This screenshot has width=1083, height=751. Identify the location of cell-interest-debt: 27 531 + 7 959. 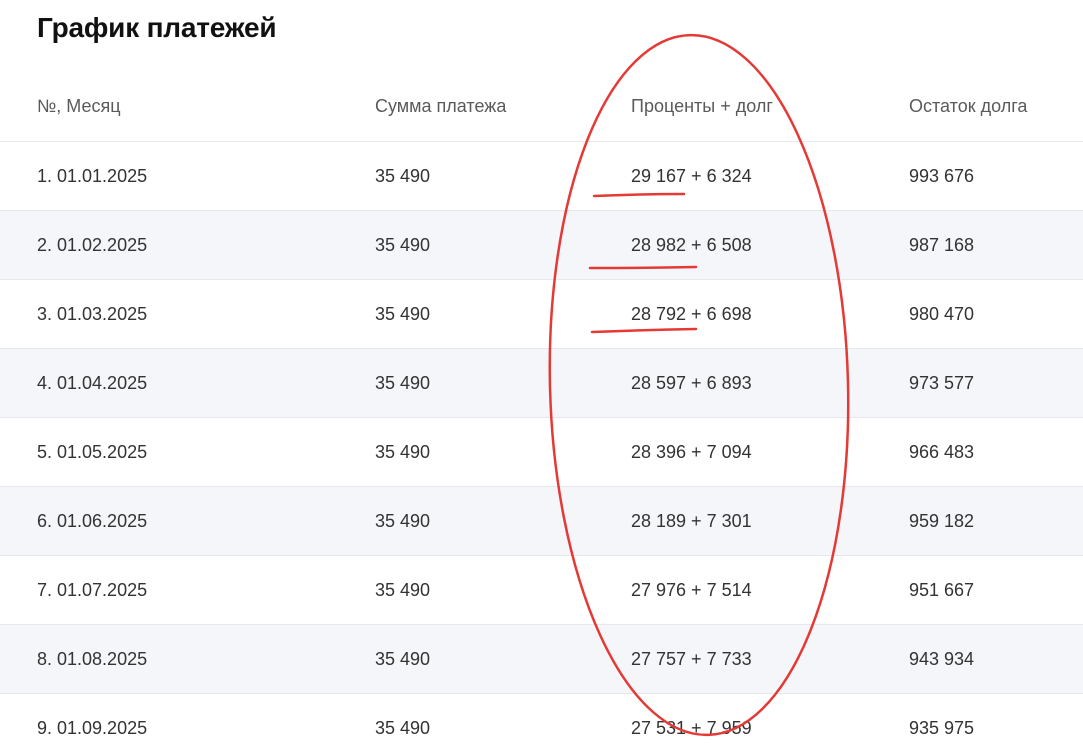
(691, 727).